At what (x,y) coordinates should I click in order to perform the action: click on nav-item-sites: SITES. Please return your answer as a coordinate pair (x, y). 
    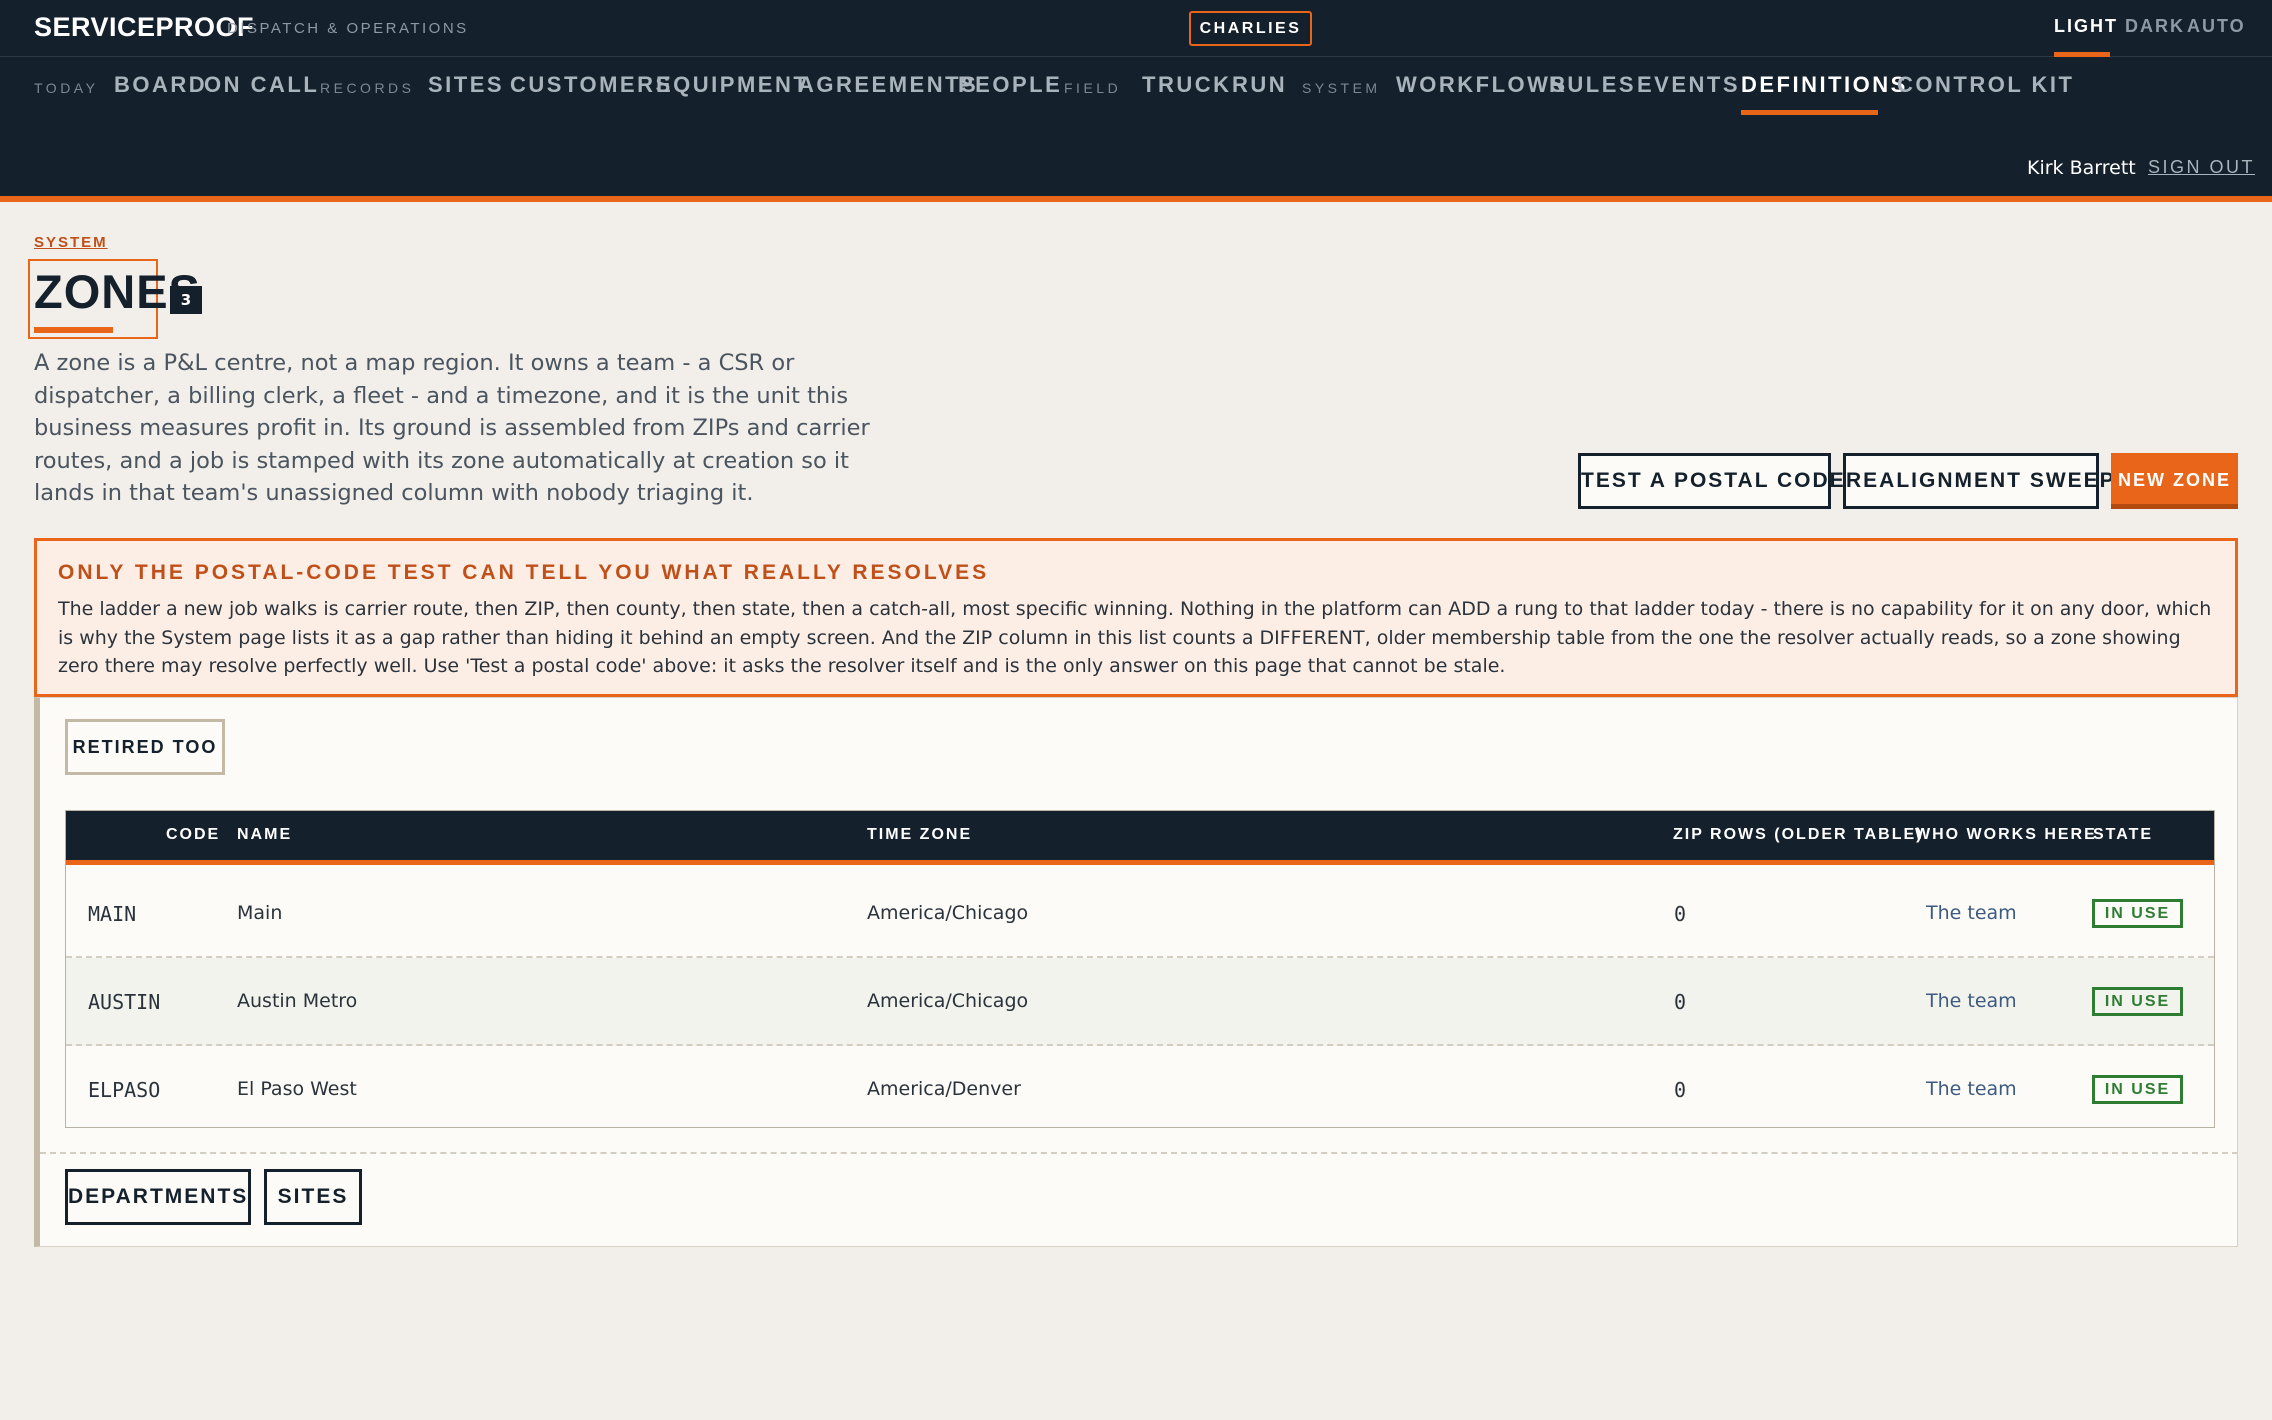
    Looking at the image, I should click on (466, 85).